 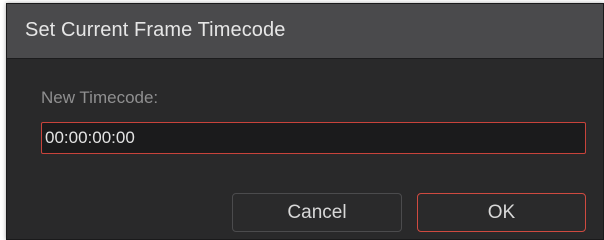 I want to click on timecode-input, so click(x=313, y=138).